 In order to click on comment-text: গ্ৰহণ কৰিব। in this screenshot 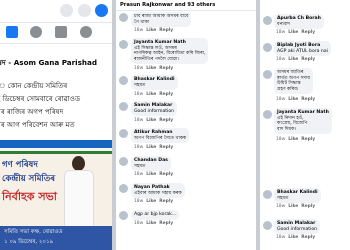, I will do `click(288, 89)`.